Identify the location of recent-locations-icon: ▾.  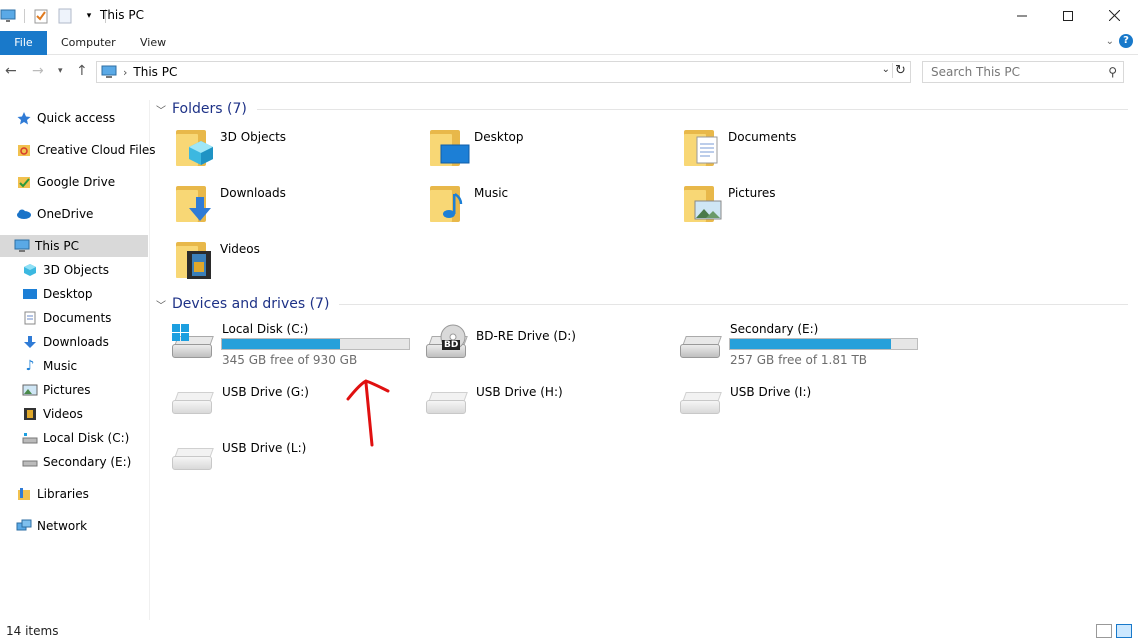
(60, 71).